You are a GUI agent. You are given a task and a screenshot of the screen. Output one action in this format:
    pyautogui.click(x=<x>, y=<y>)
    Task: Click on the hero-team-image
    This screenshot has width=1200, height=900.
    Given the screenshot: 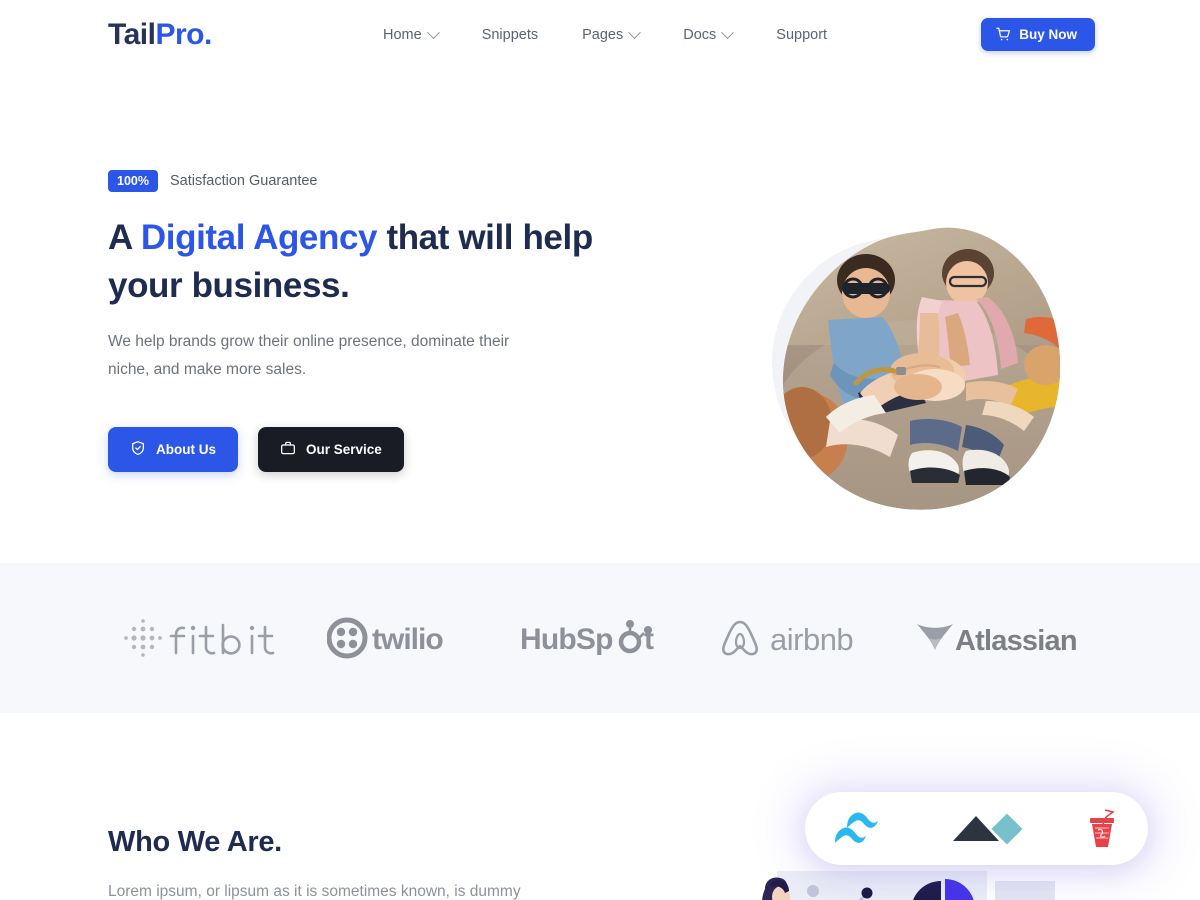 What is the action you would take?
    pyautogui.click(x=922, y=368)
    